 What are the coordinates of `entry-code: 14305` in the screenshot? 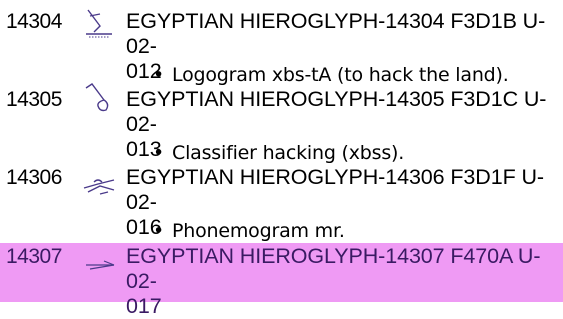 It's located at (34, 99).